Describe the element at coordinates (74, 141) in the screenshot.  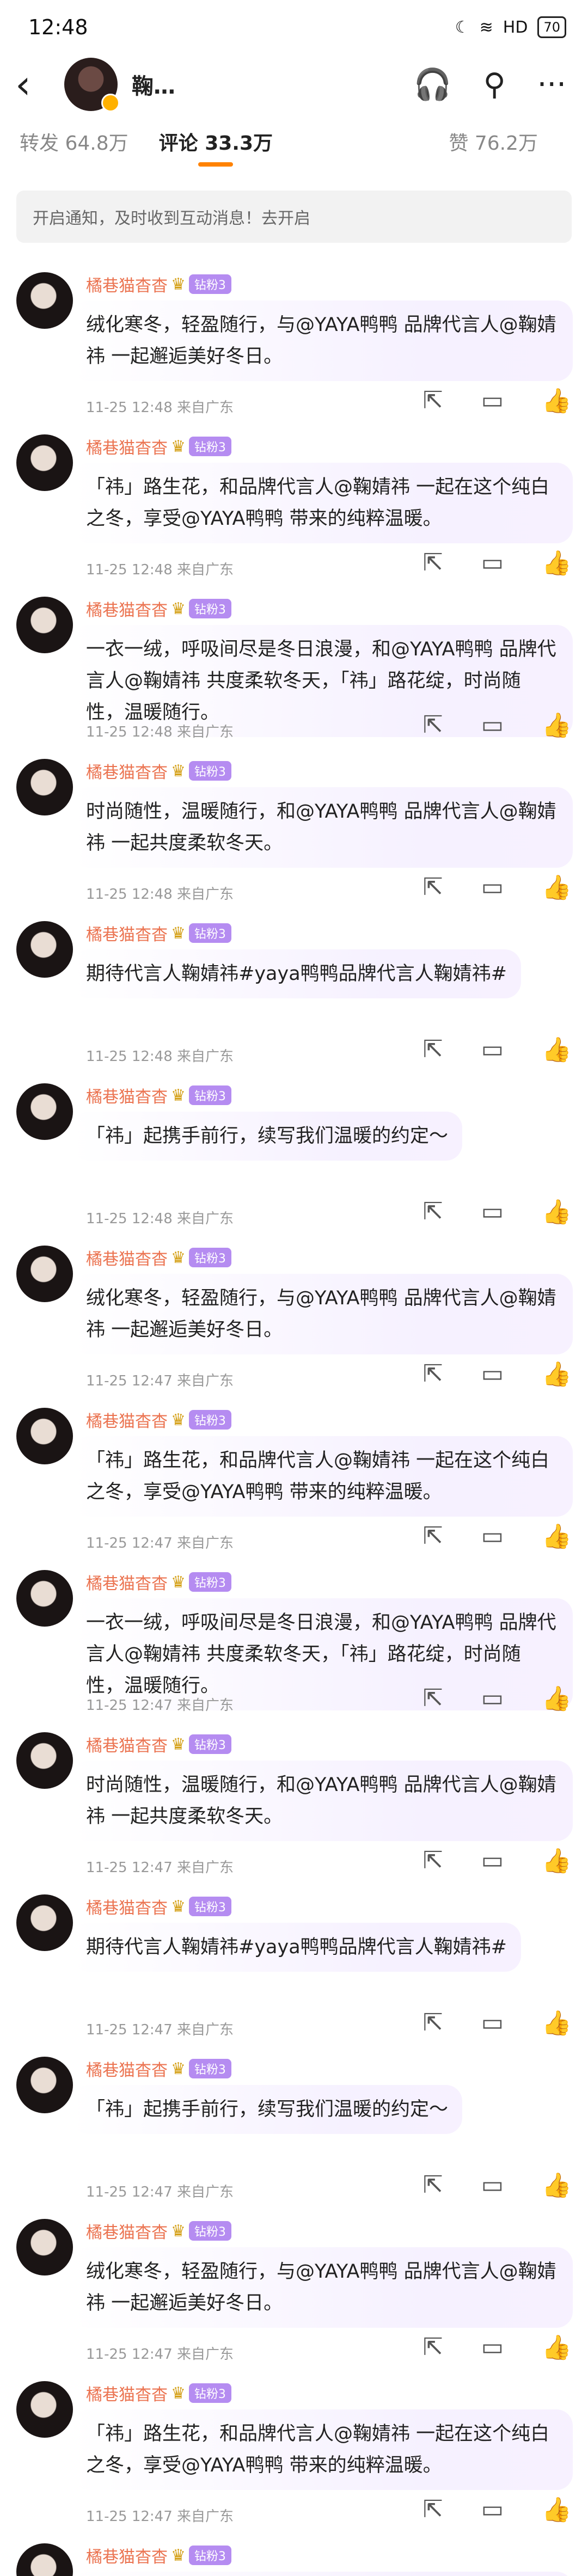
I see `tab-repost: 转发 64.8万` at that location.